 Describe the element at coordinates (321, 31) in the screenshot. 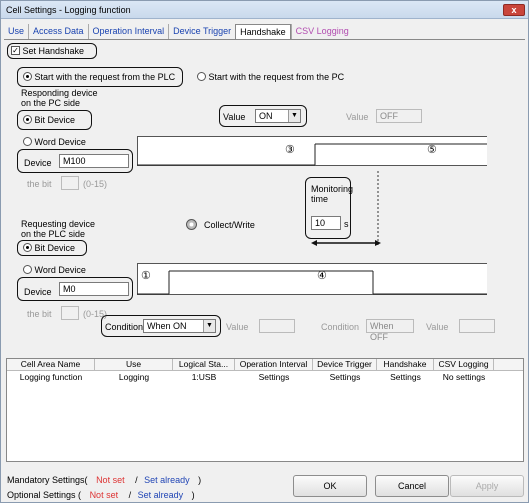

I see `tab-csv-logging: CSV Logging` at that location.